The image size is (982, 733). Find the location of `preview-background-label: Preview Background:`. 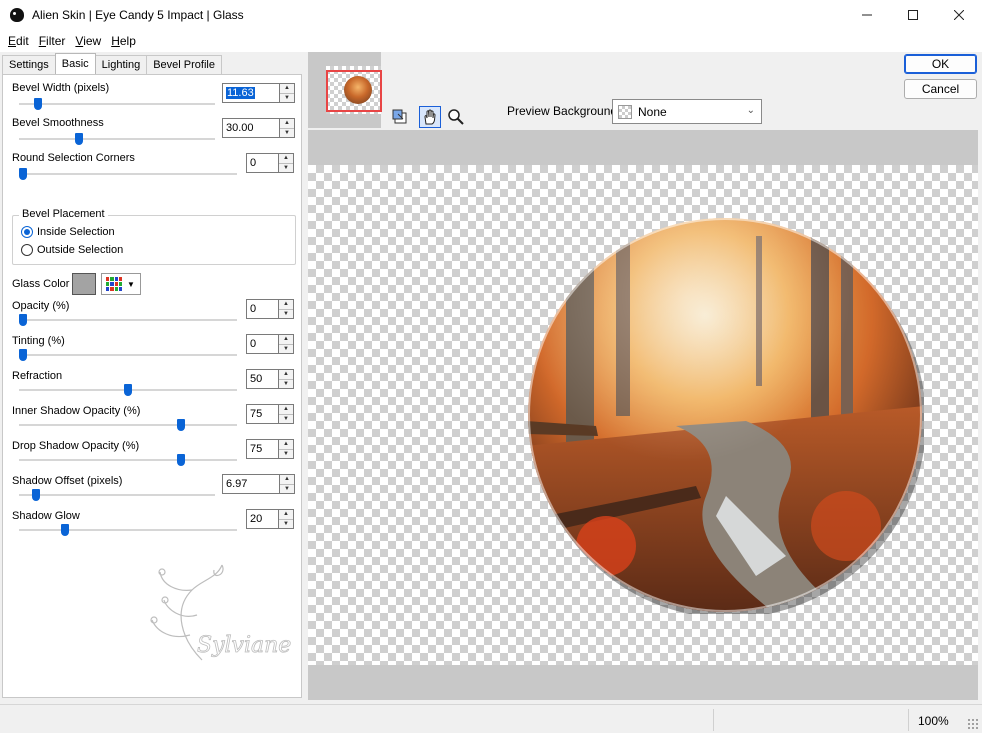

preview-background-label: Preview Background: is located at coordinates (564, 111).